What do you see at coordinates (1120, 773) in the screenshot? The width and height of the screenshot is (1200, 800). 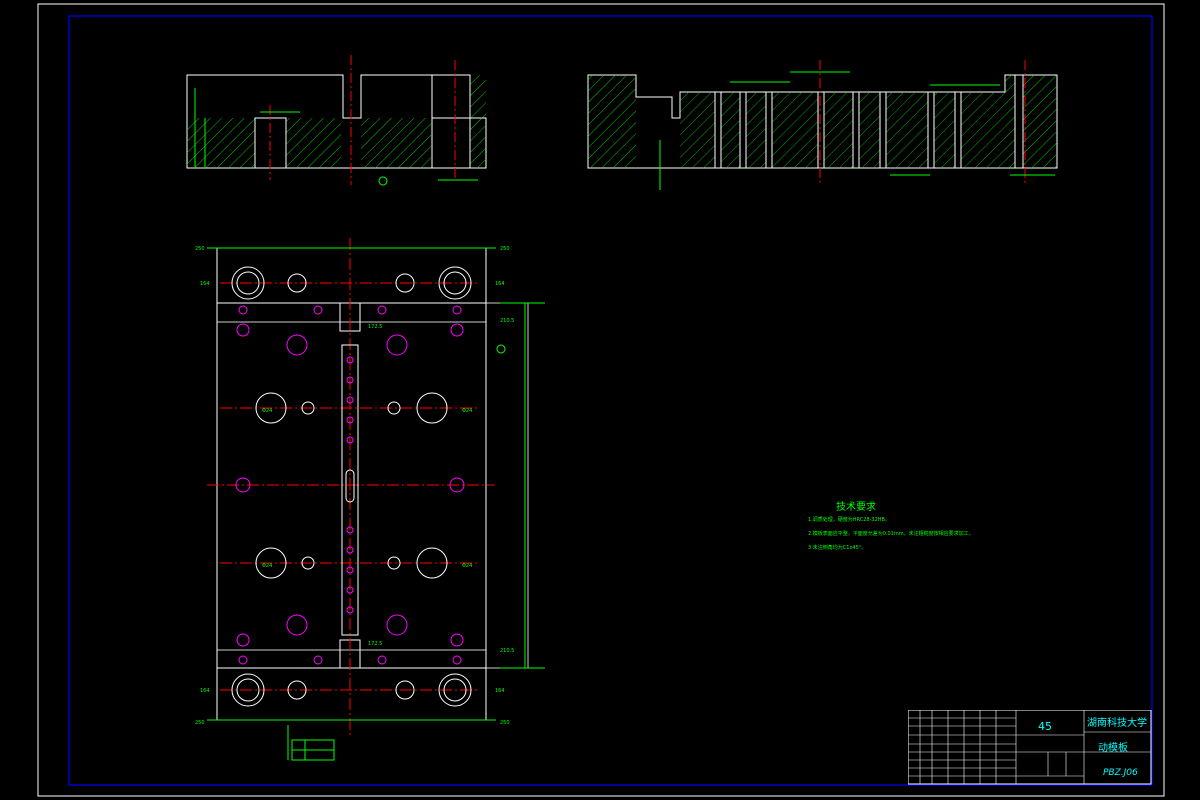 I see `title-drawing-number: PBZ.J06` at bounding box center [1120, 773].